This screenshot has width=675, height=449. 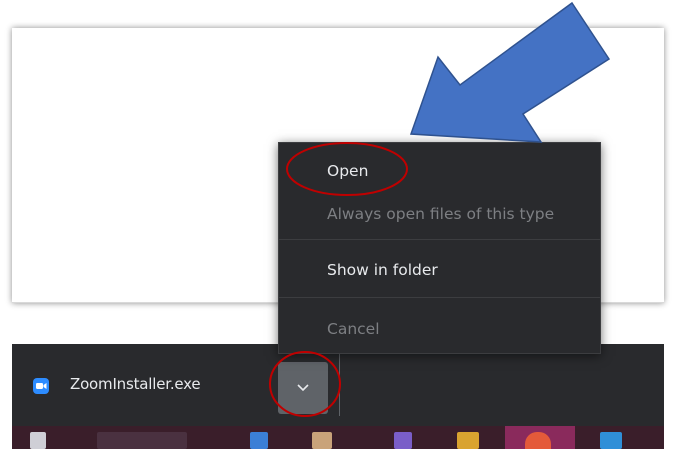 What do you see at coordinates (305, 384) in the screenshot?
I see `annotation-circle-chevron` at bounding box center [305, 384].